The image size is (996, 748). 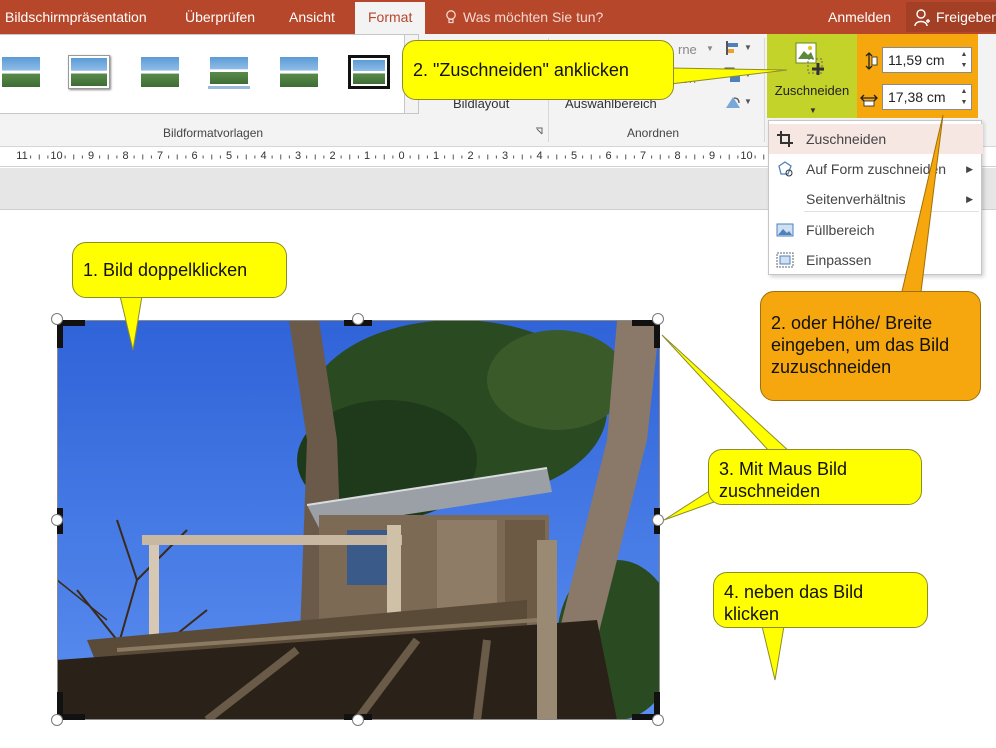 I want to click on align-dropdown-icon: ▼, so click(x=748, y=47).